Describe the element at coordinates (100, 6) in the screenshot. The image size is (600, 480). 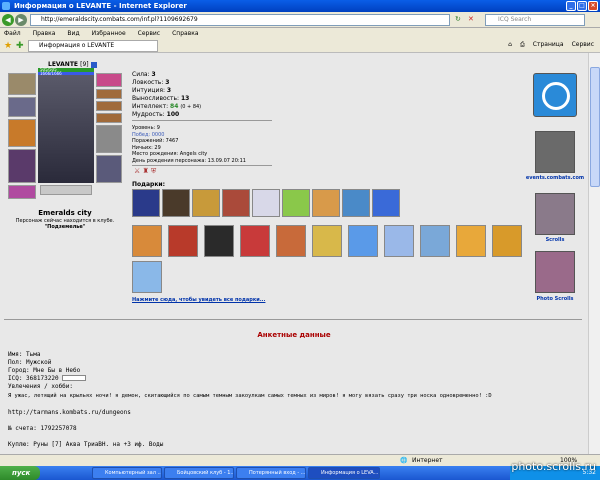
I see `window-title: Информация о LEVANTE - Internet Explorer` at that location.